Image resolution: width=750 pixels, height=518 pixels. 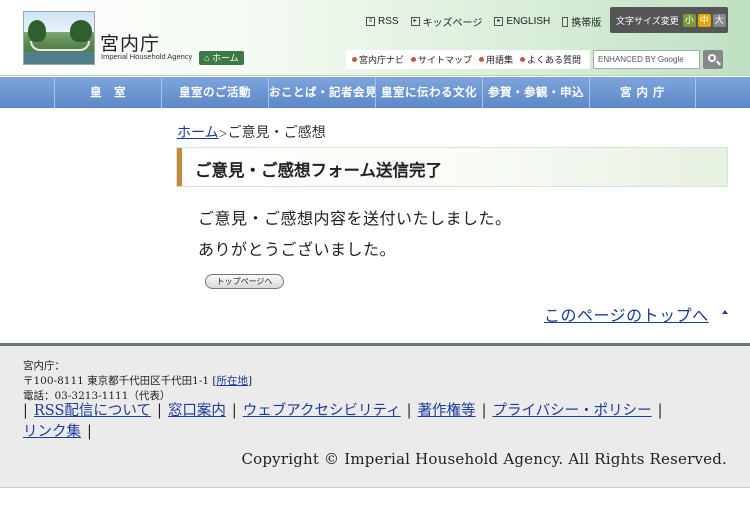 What do you see at coordinates (147, 56) in the screenshot?
I see `site-name-en: Imperial Household Agency` at bounding box center [147, 56].